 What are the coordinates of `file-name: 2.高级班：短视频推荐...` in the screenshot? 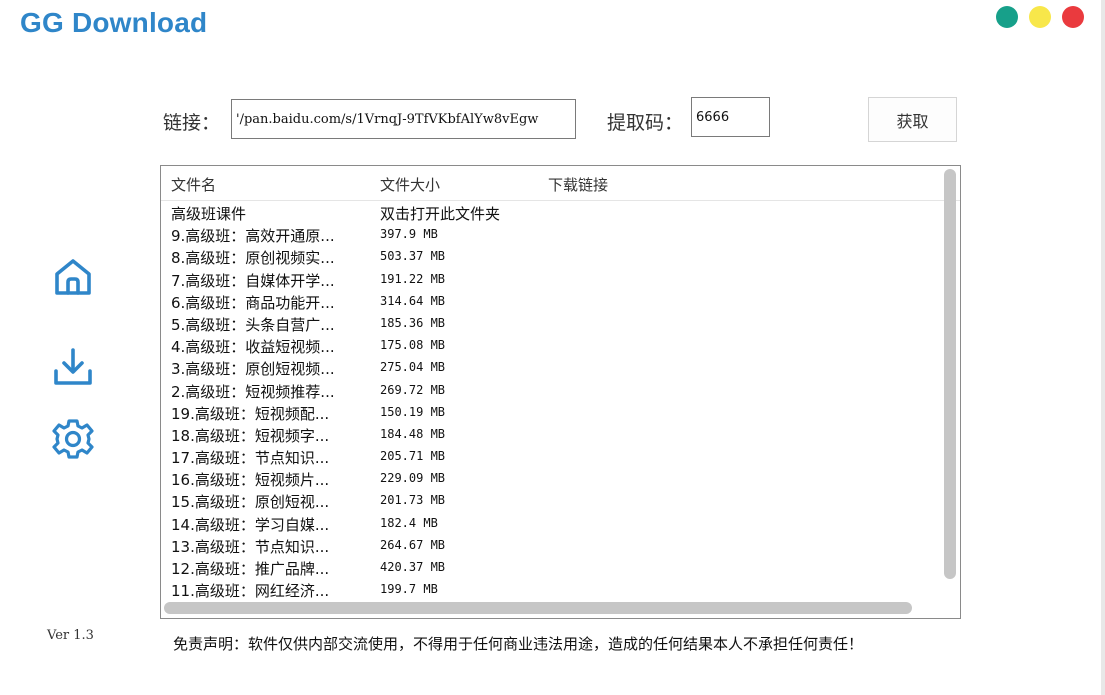 It's located at (253, 391).